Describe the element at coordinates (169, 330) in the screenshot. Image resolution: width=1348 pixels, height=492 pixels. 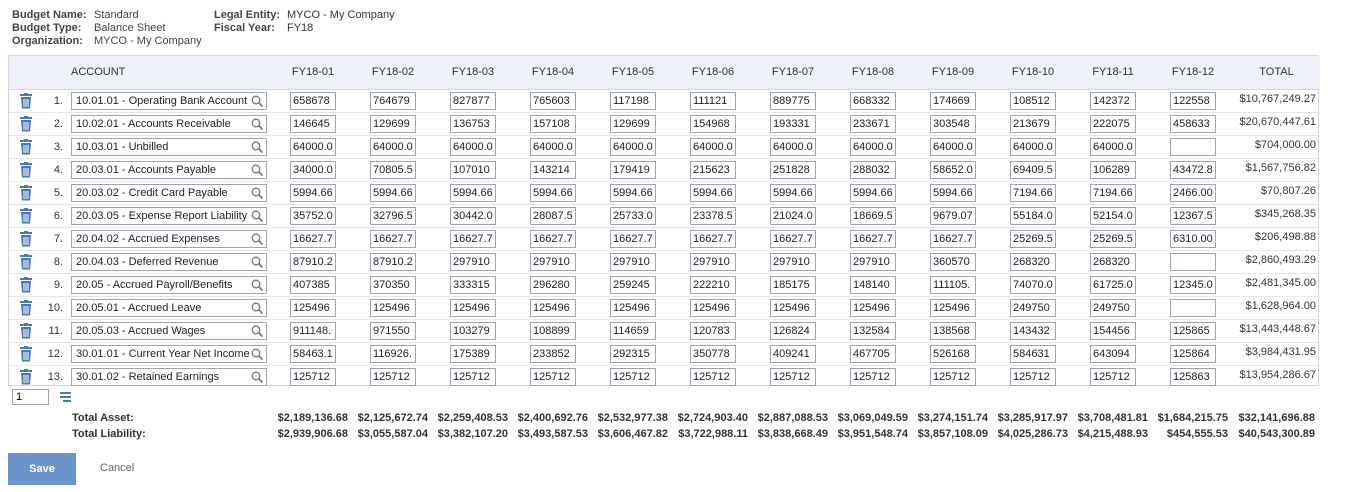
I see `account-field: 20.05.03 - Accrued Wages` at that location.